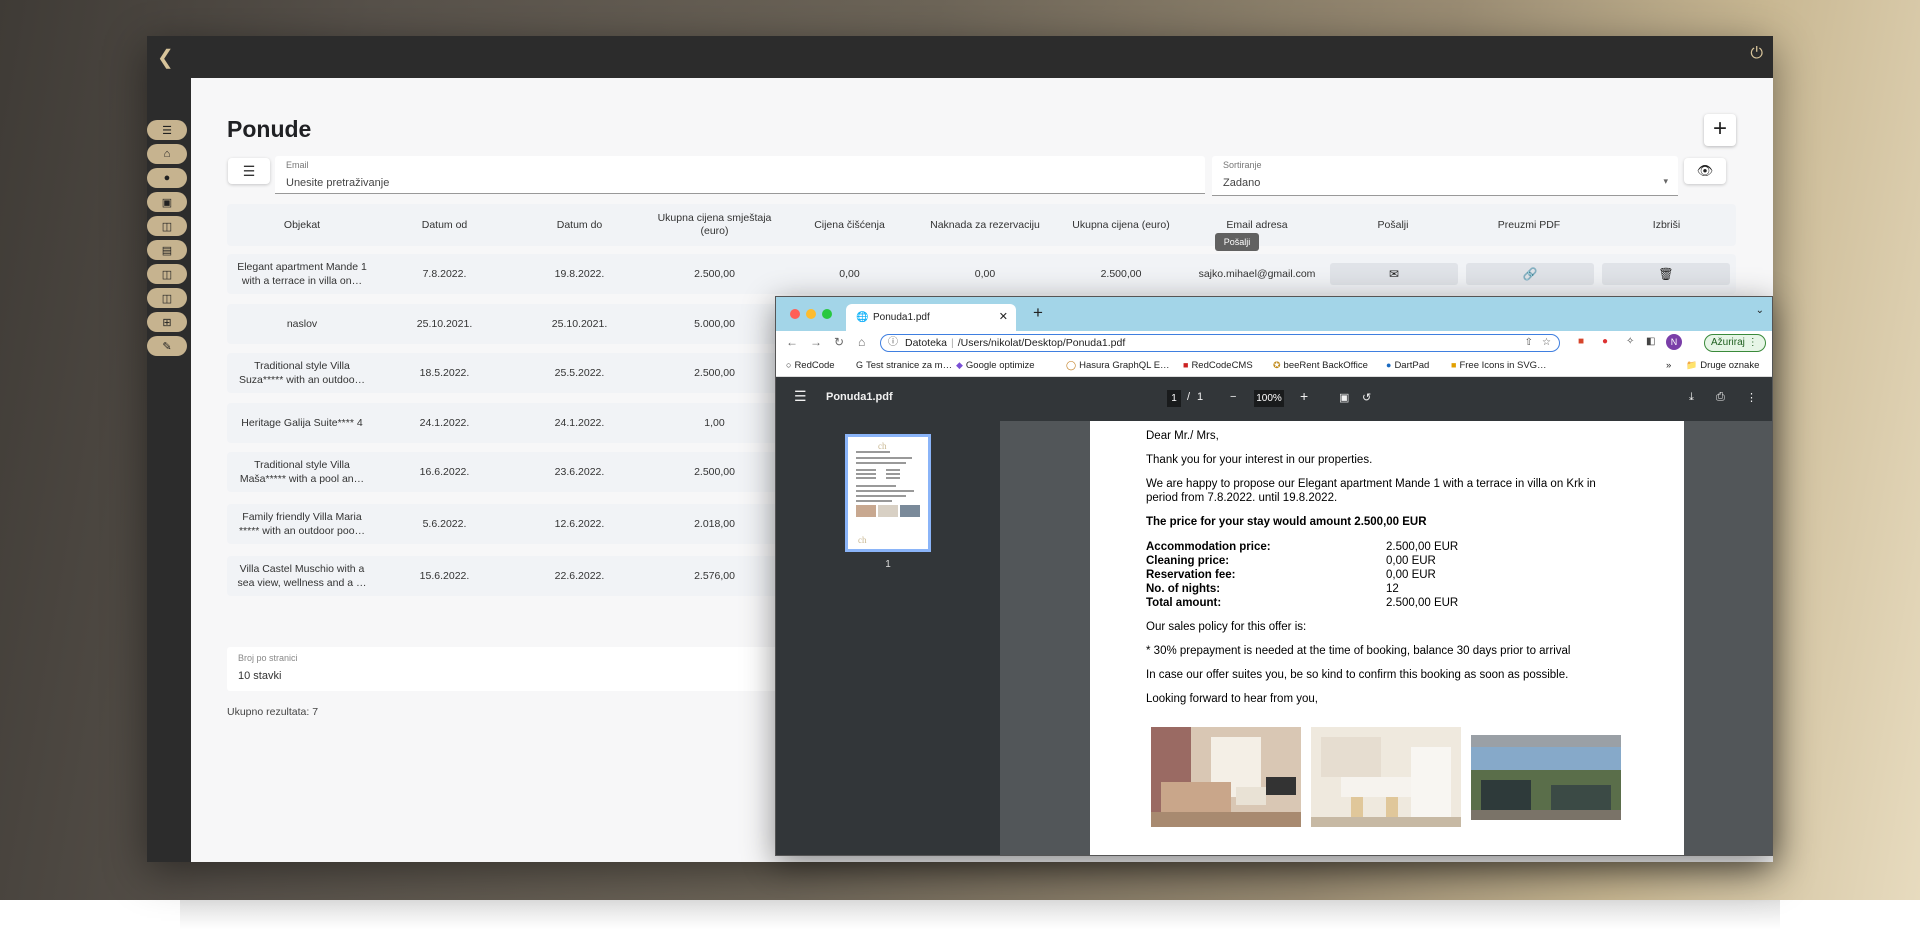 The height and width of the screenshot is (943, 1920). I want to click on trash-icon: 🗑, so click(1666, 274).